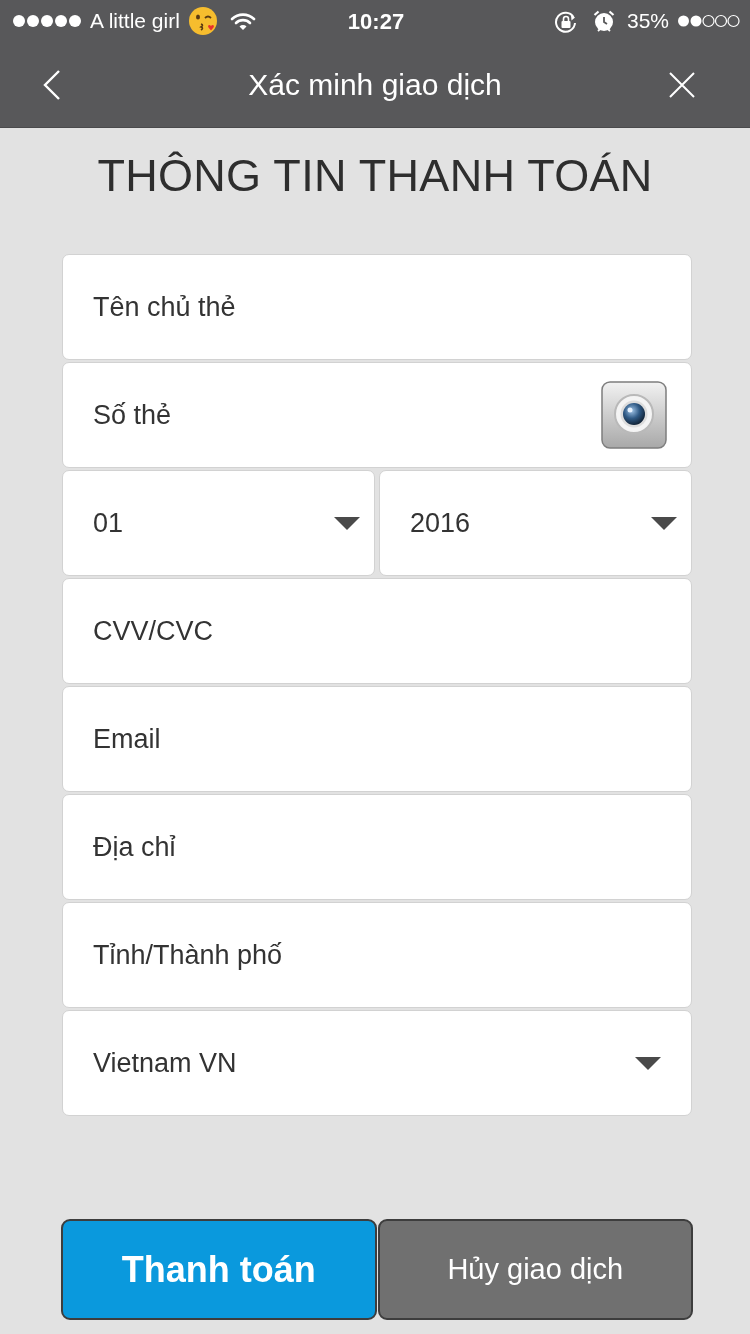 The image size is (750, 1334). What do you see at coordinates (377, 631) in the screenshot?
I see `input-field: CVV/CVC` at bounding box center [377, 631].